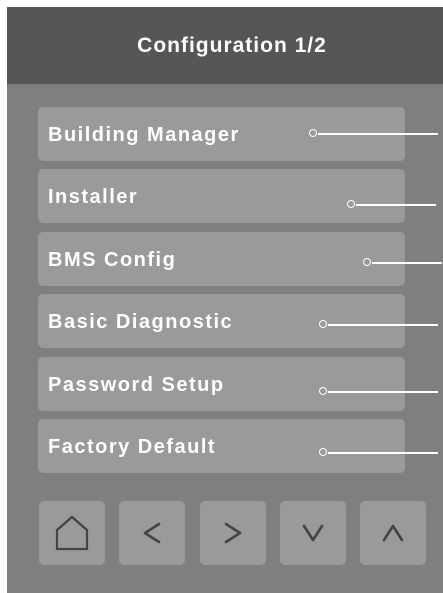 The height and width of the screenshot is (593, 443). Describe the element at coordinates (232, 45) in the screenshot. I see `page-title: Configuration 1/2` at that location.